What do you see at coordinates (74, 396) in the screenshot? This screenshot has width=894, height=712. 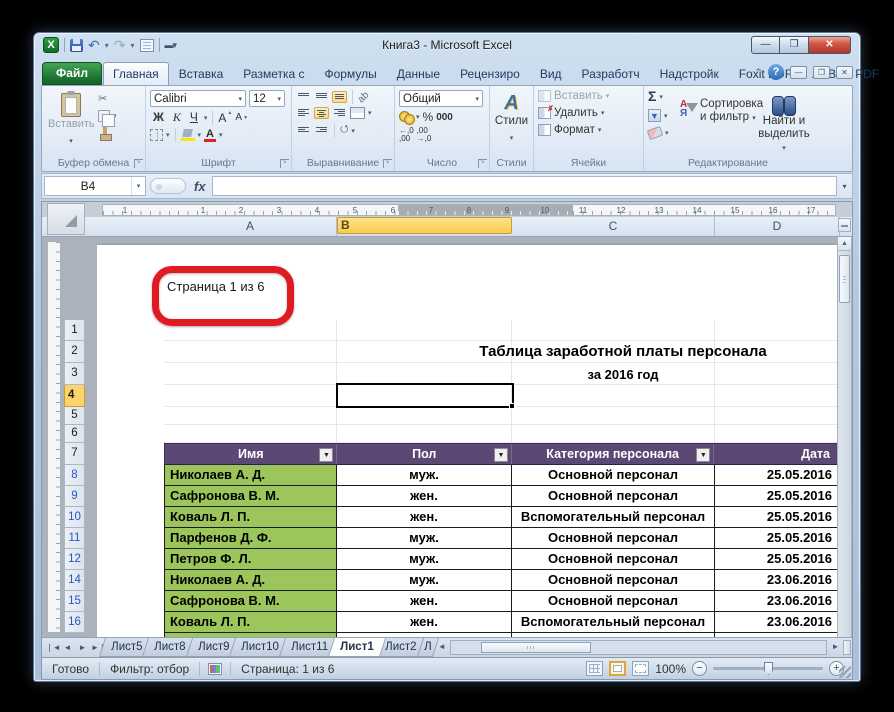 I see `row-header-4: 4` at bounding box center [74, 396].